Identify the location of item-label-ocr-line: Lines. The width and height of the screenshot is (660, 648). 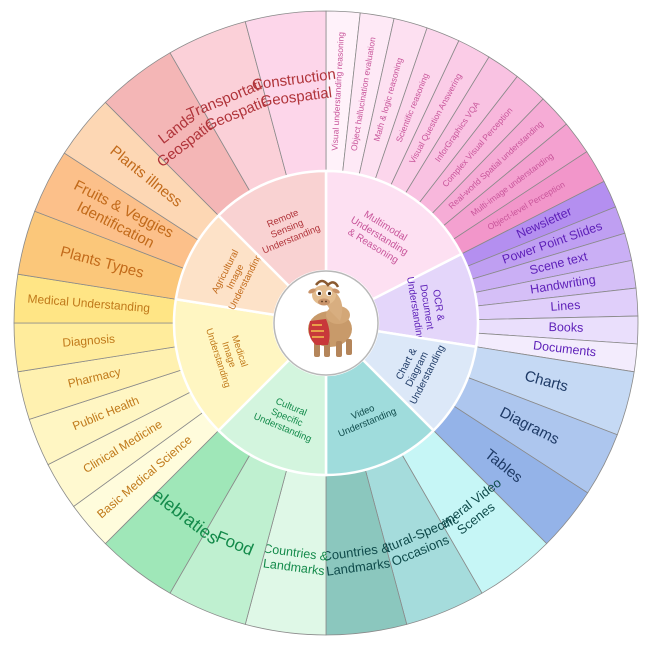
(565, 306).